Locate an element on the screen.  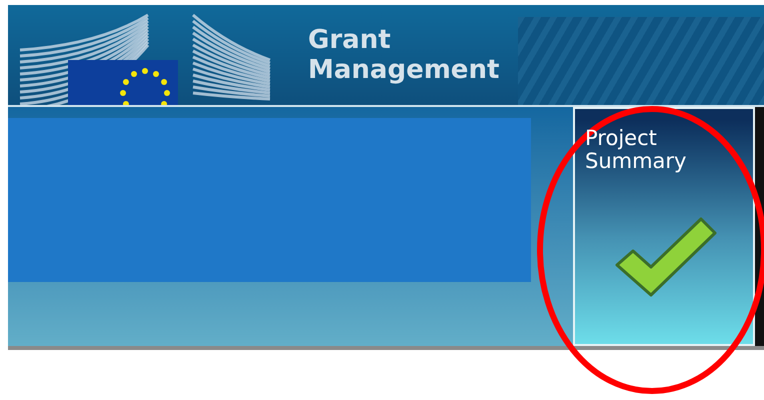
app-title: Grant Management is located at coordinates (404, 55).